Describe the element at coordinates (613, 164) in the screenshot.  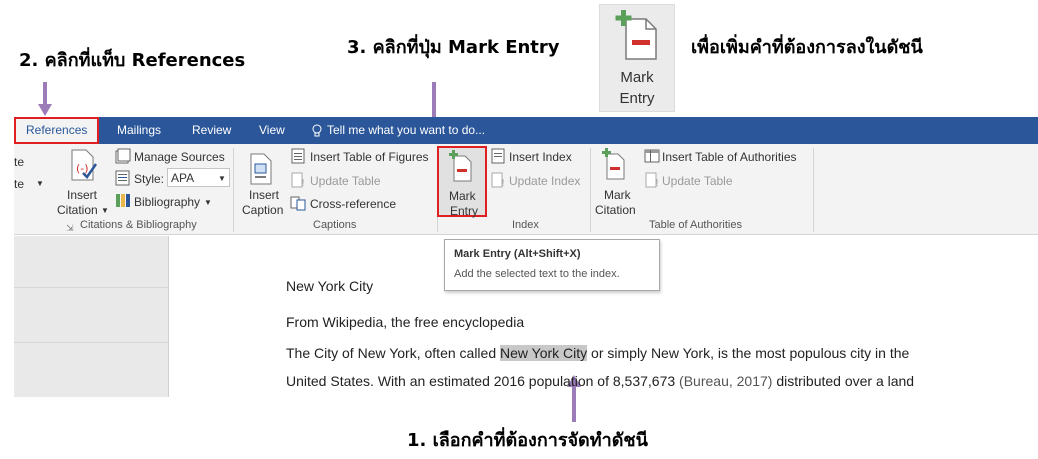
I see `mark-citation-icon` at that location.